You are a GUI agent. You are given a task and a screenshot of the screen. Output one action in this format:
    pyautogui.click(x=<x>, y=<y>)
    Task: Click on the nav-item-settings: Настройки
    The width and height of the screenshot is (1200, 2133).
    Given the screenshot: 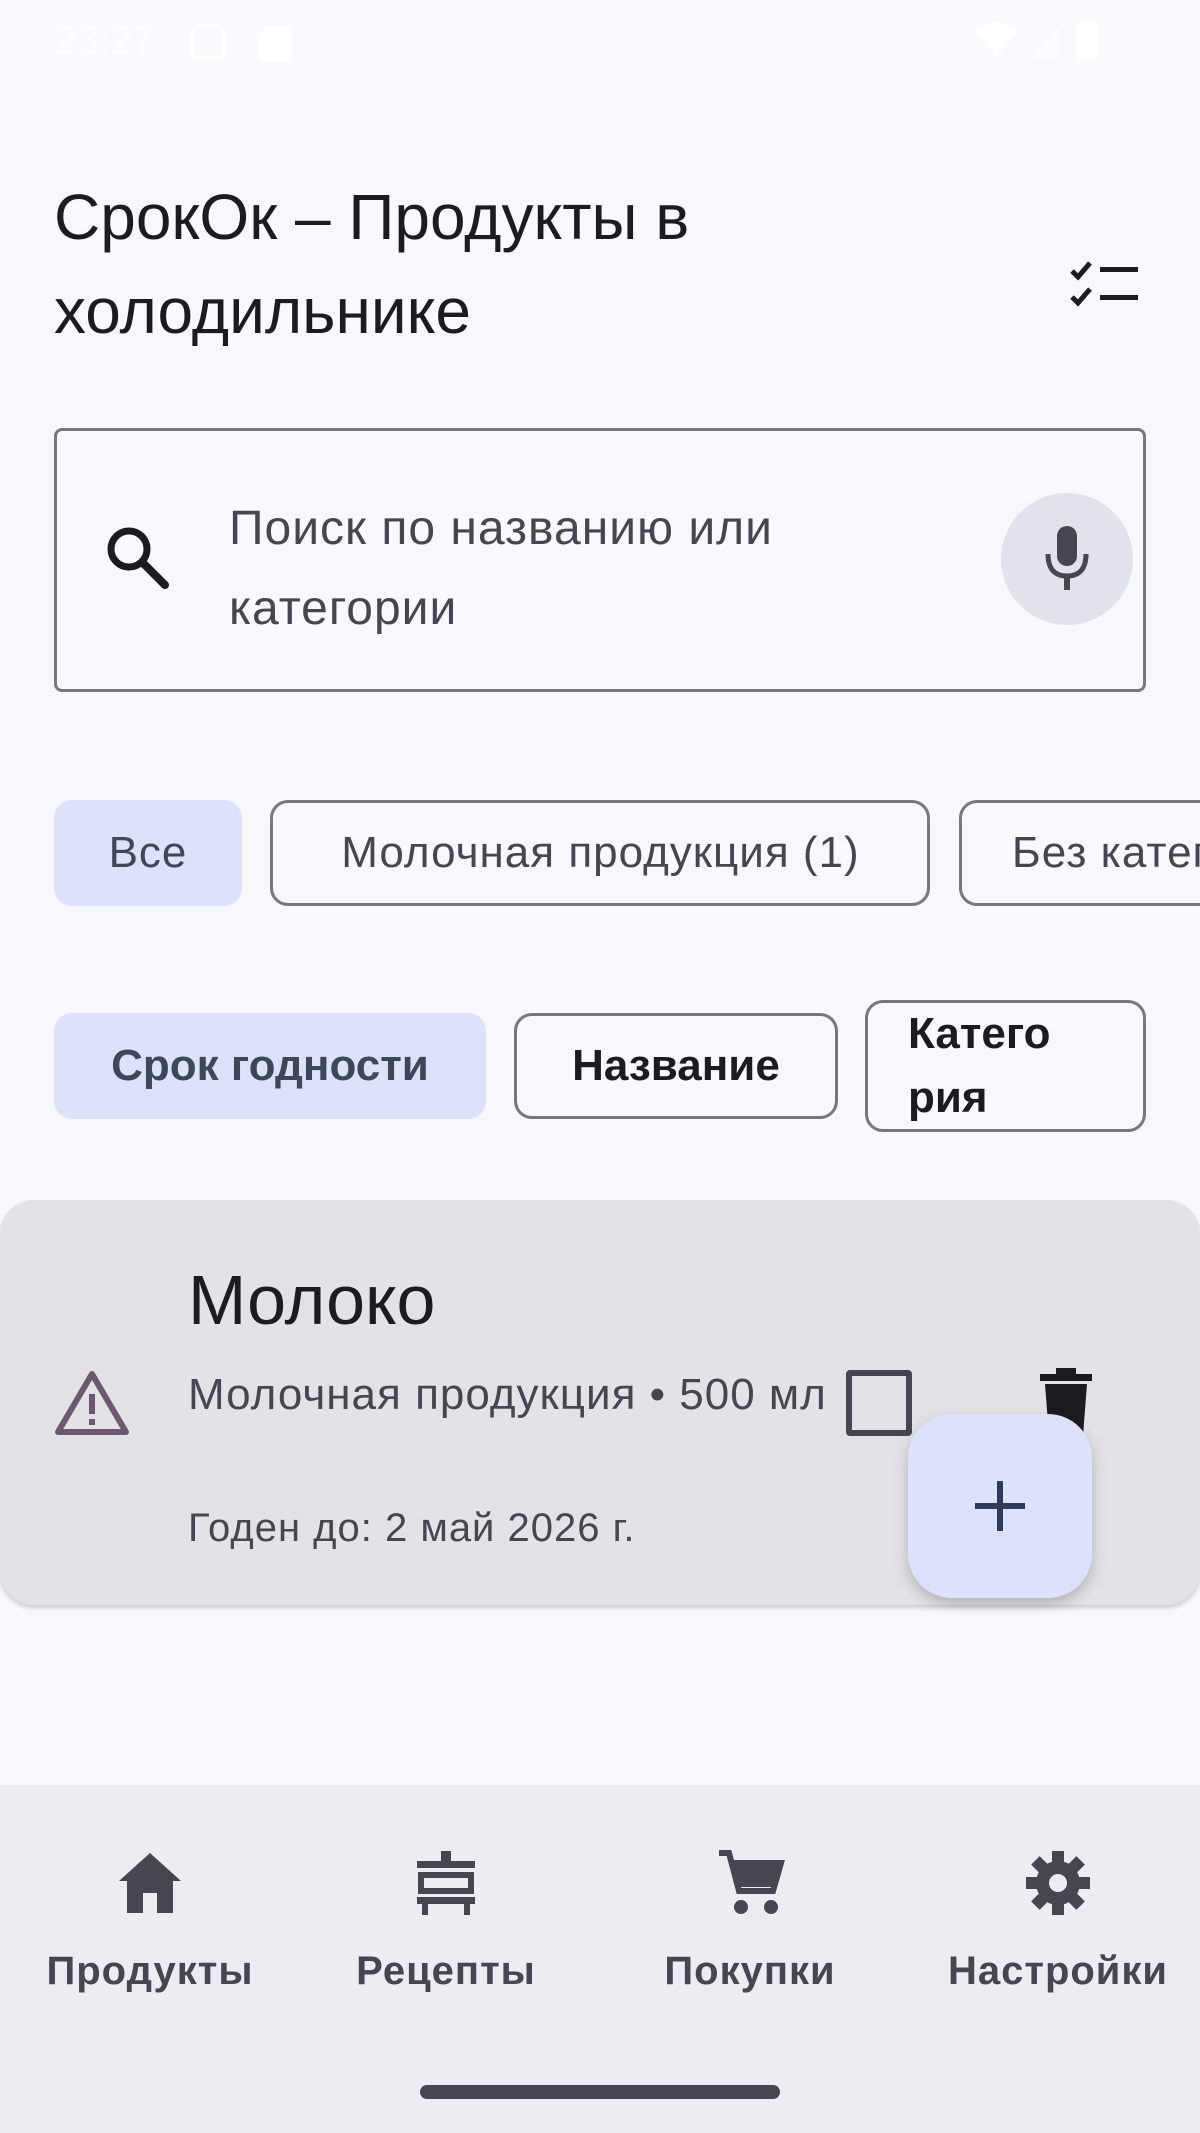 What is the action you would take?
    pyautogui.click(x=1054, y=1945)
    